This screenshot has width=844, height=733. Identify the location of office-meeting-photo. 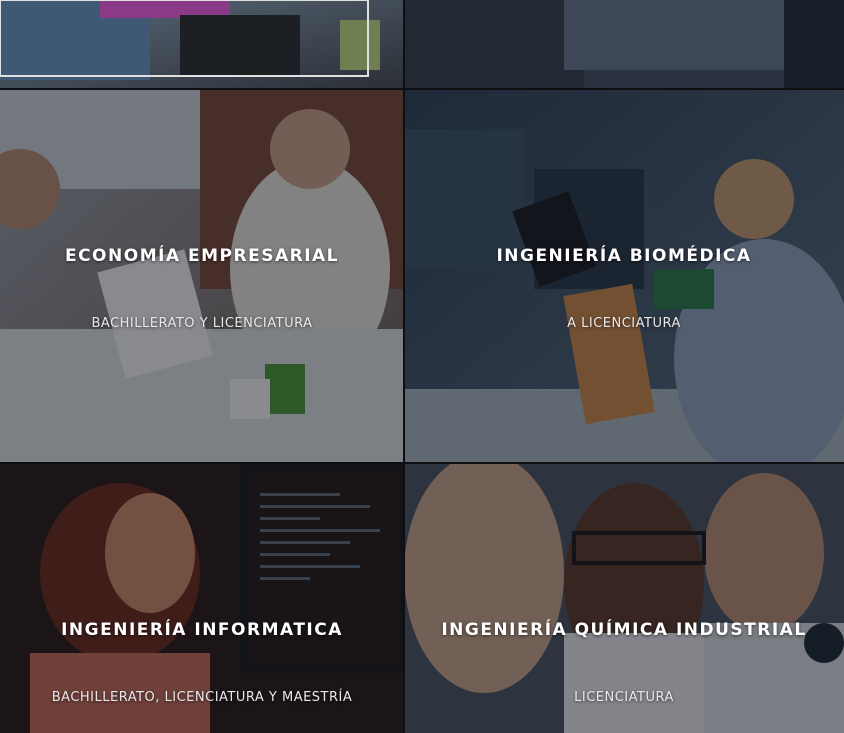
(624, 44).